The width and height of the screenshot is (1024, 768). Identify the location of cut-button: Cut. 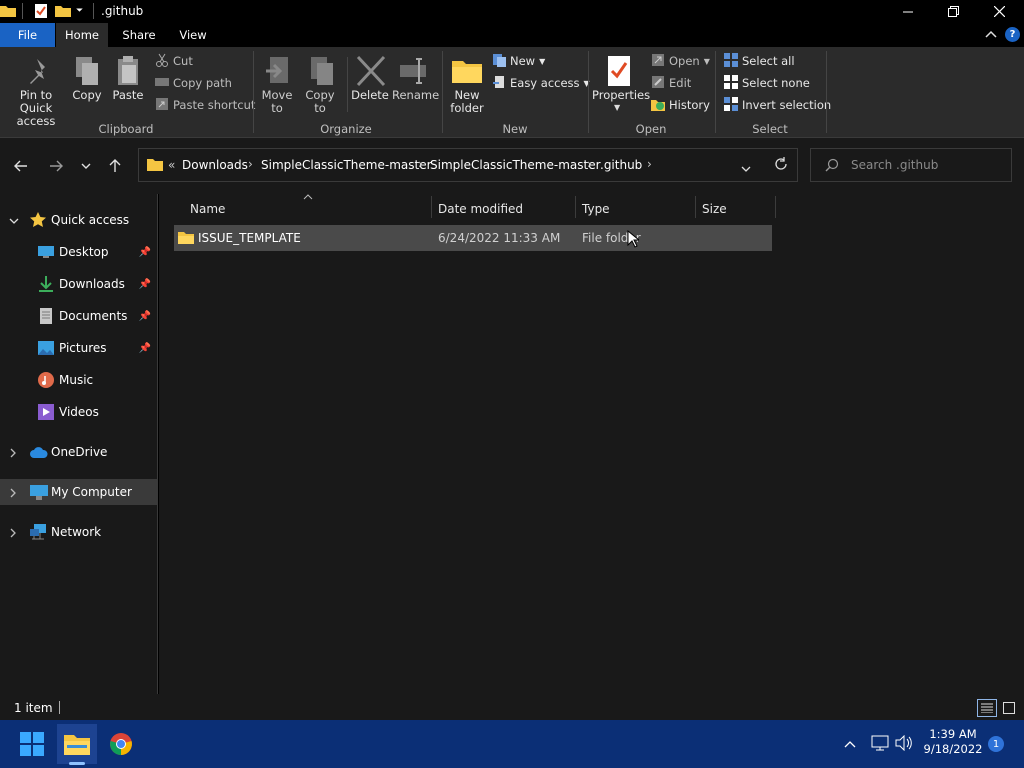
(174, 61).